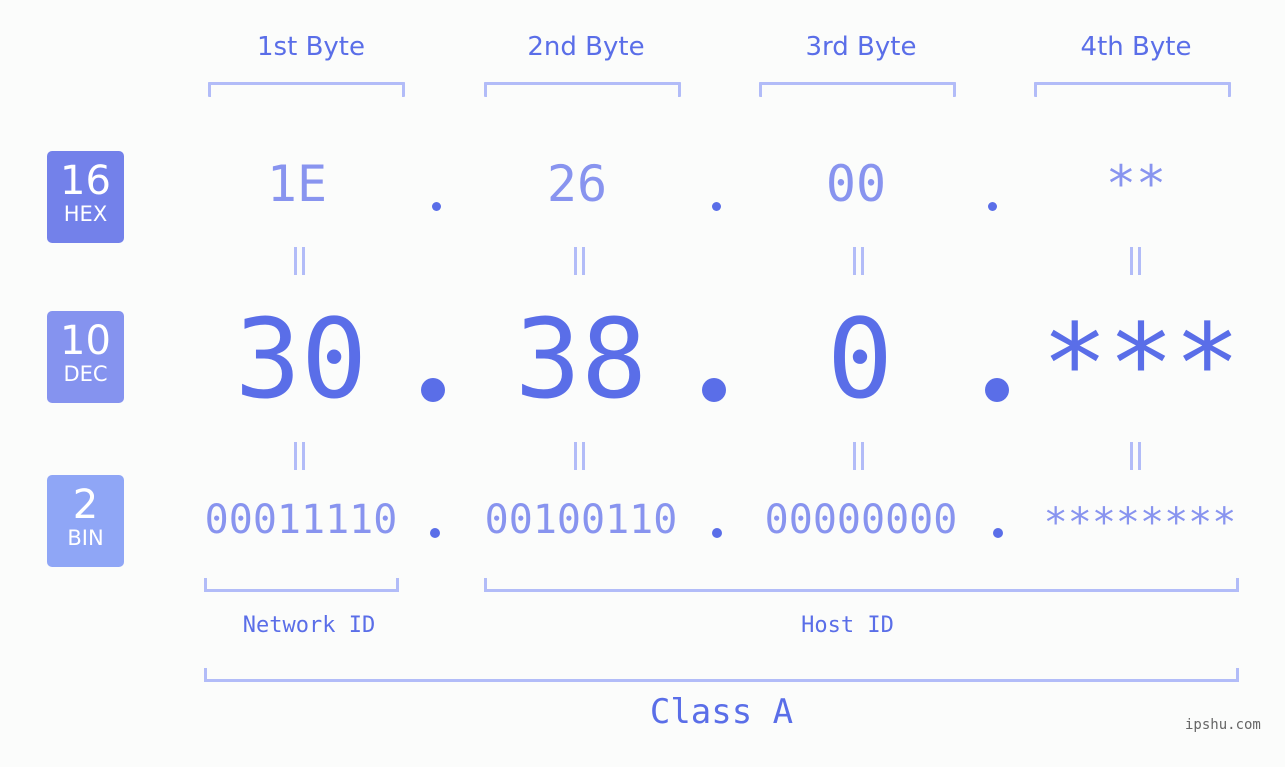  What do you see at coordinates (85, 538) in the screenshot?
I see `bin-label: BIN` at bounding box center [85, 538].